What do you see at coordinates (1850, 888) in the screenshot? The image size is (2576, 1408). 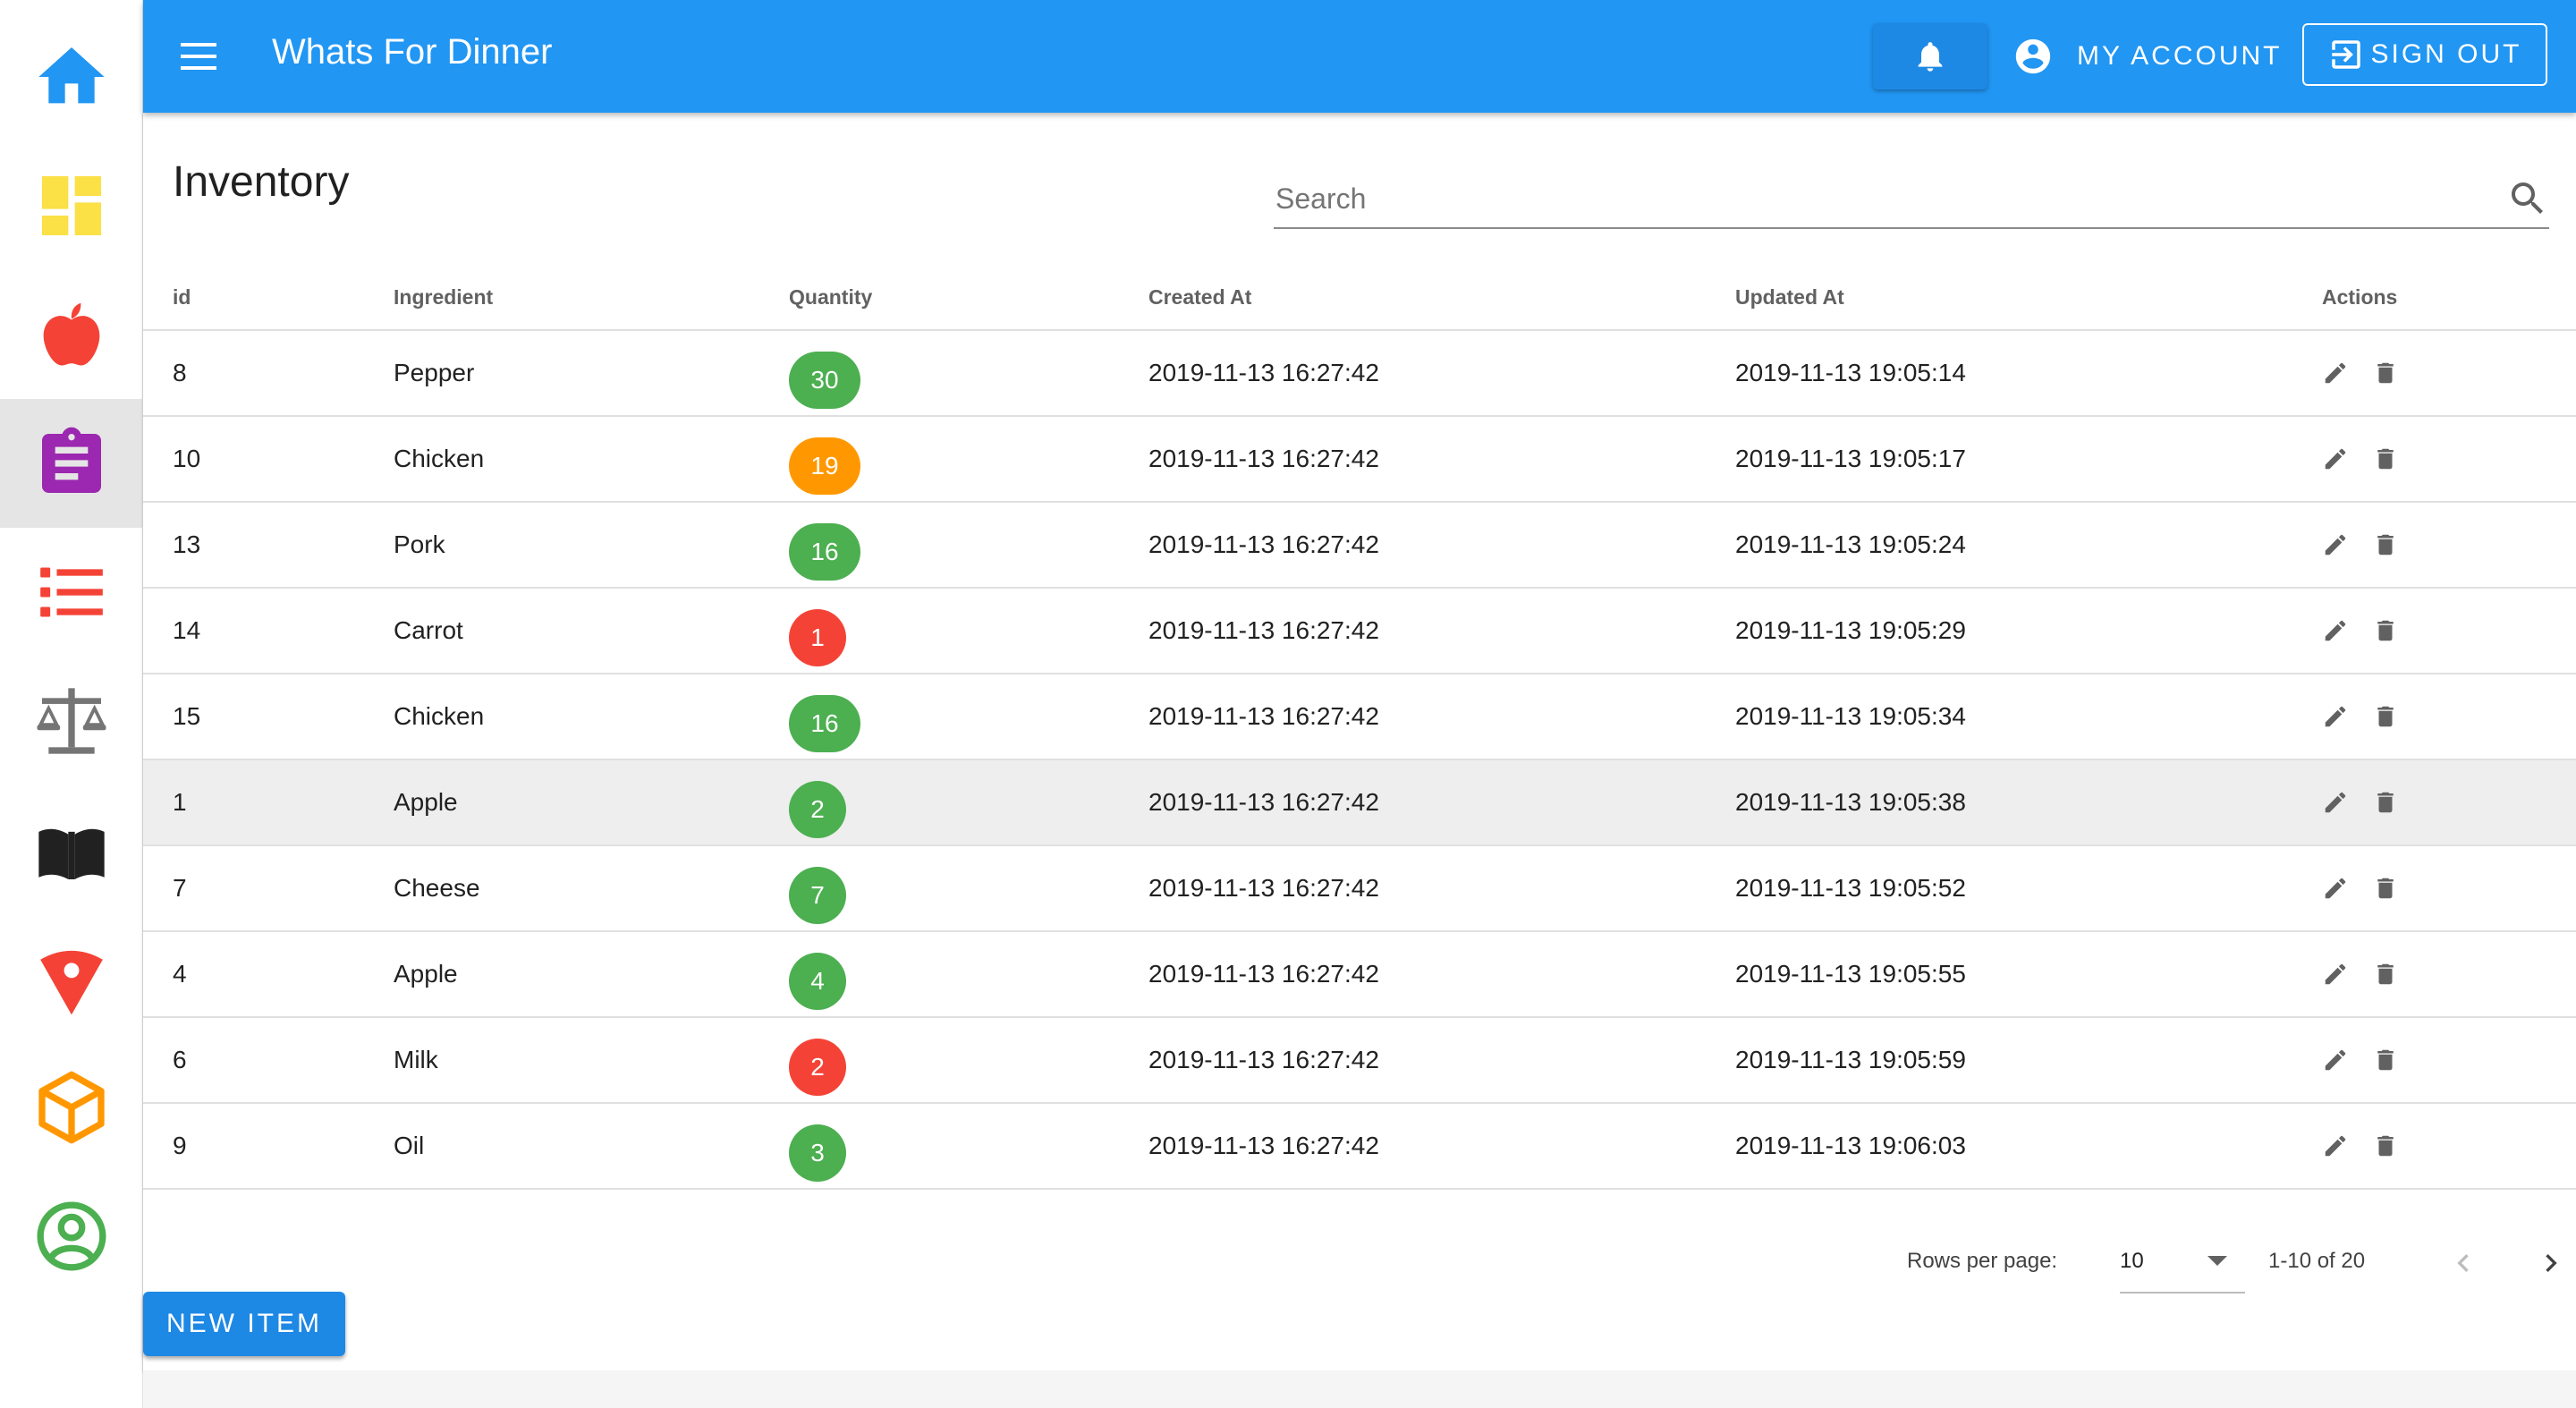 I see `cell-updated-at: 2019-11-13 19:05:52` at bounding box center [1850, 888].